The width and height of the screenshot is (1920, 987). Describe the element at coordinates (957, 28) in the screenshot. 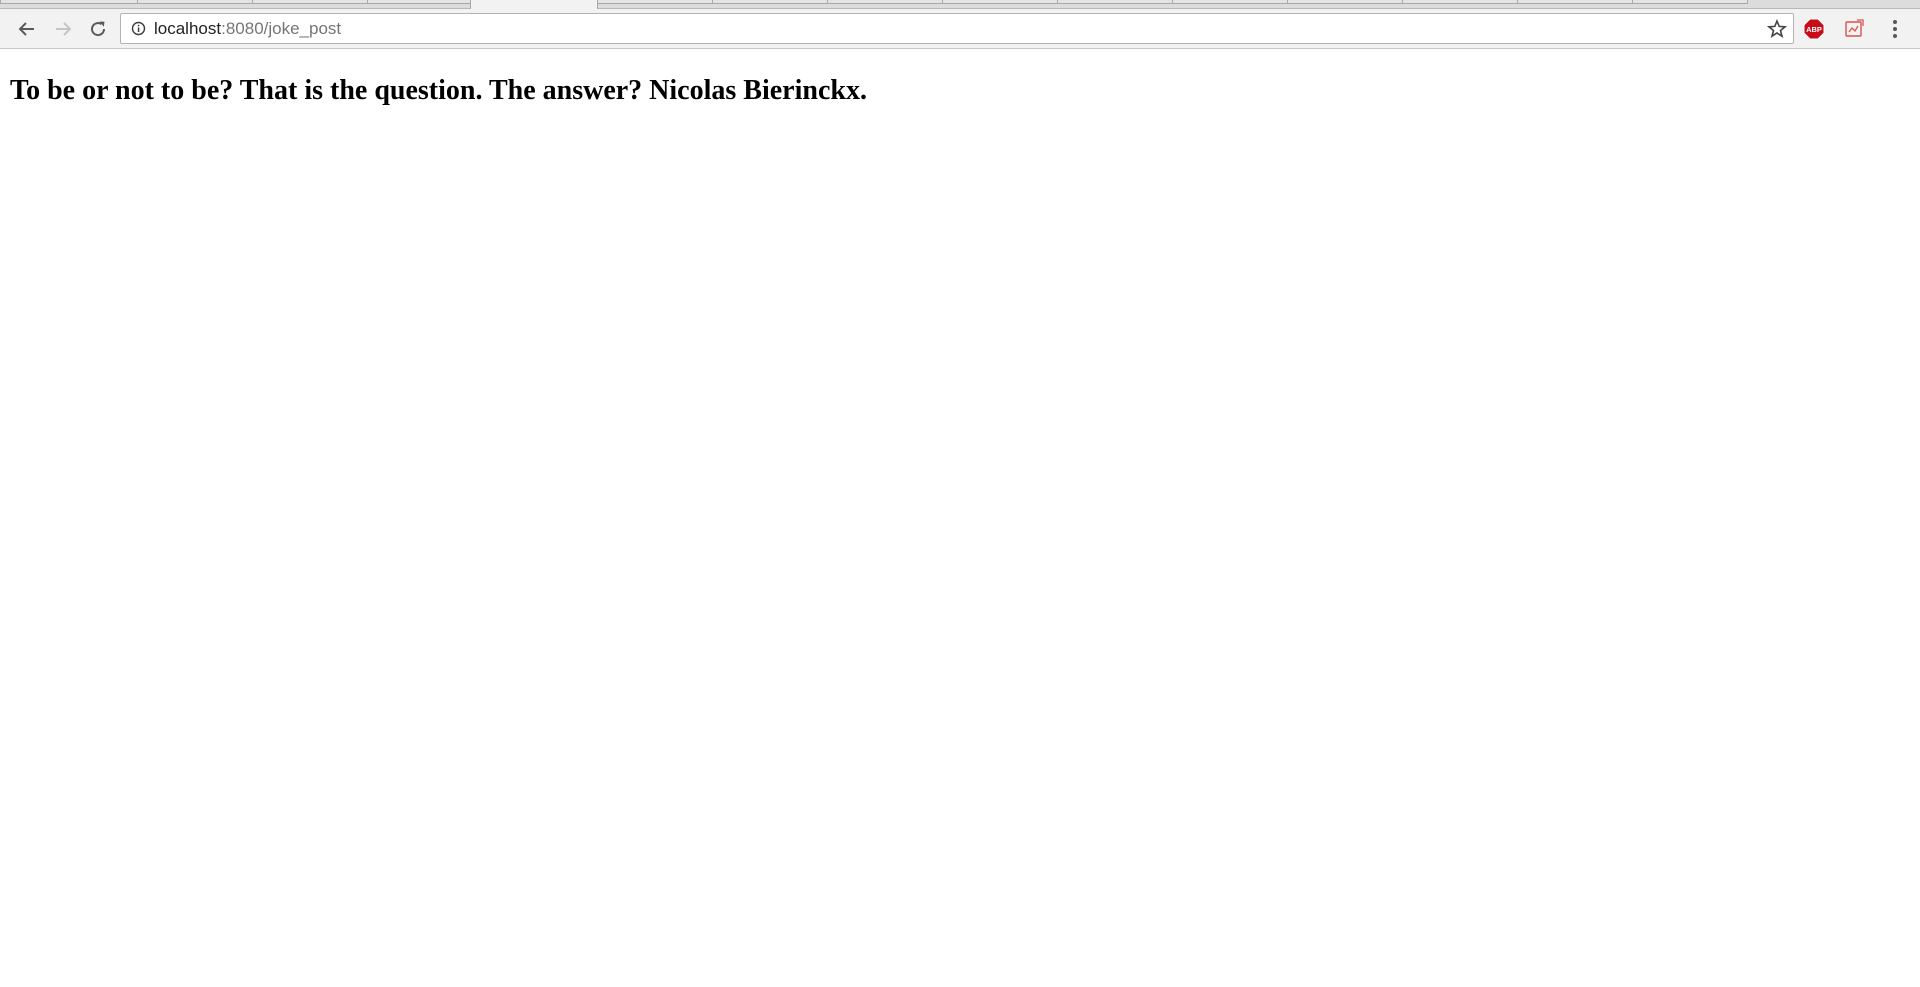

I see `address-bar: localhost:8080/joke_post` at that location.